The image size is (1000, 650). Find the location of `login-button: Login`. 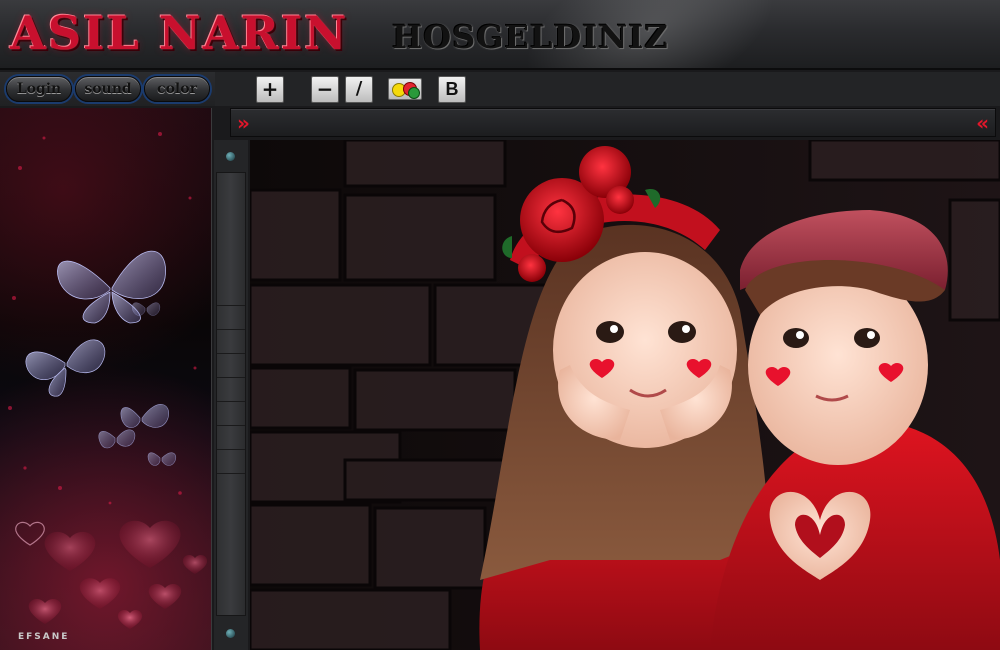

login-button: Login is located at coordinates (39, 89).